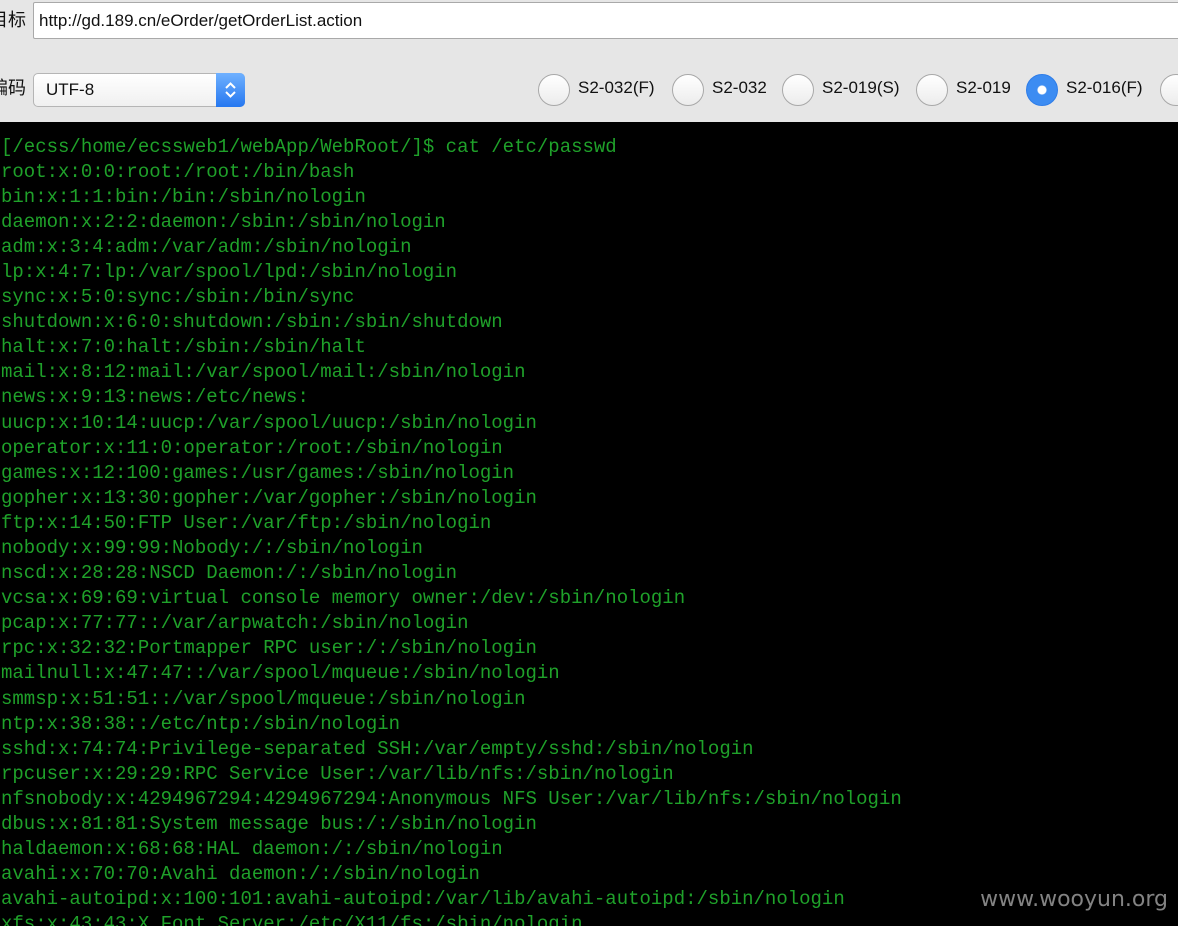  I want to click on terminal-line: nobody:x:99:99:Nobody:/:/sbin/nologin, so click(212, 548).